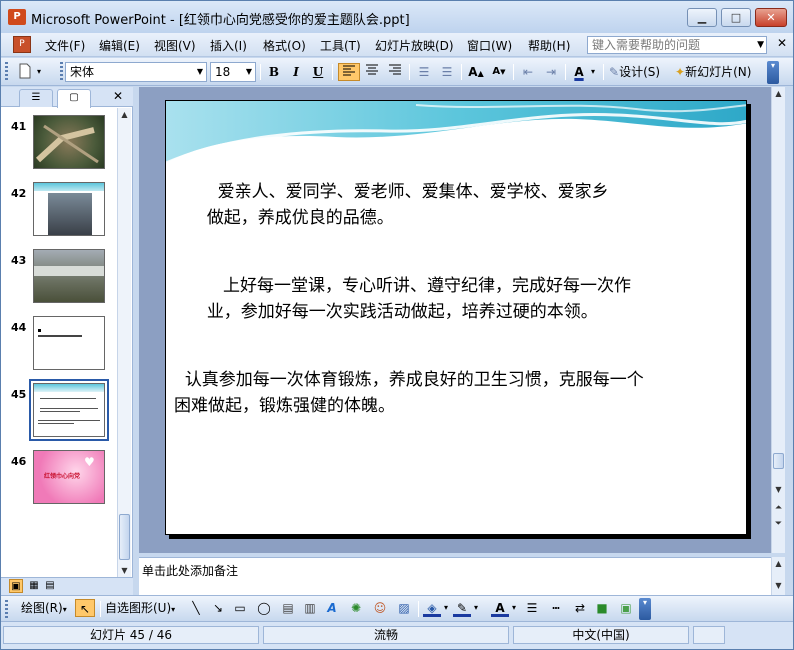 This screenshot has width=794, height=650. I want to click on picture-icon: ▨, so click(404, 608).